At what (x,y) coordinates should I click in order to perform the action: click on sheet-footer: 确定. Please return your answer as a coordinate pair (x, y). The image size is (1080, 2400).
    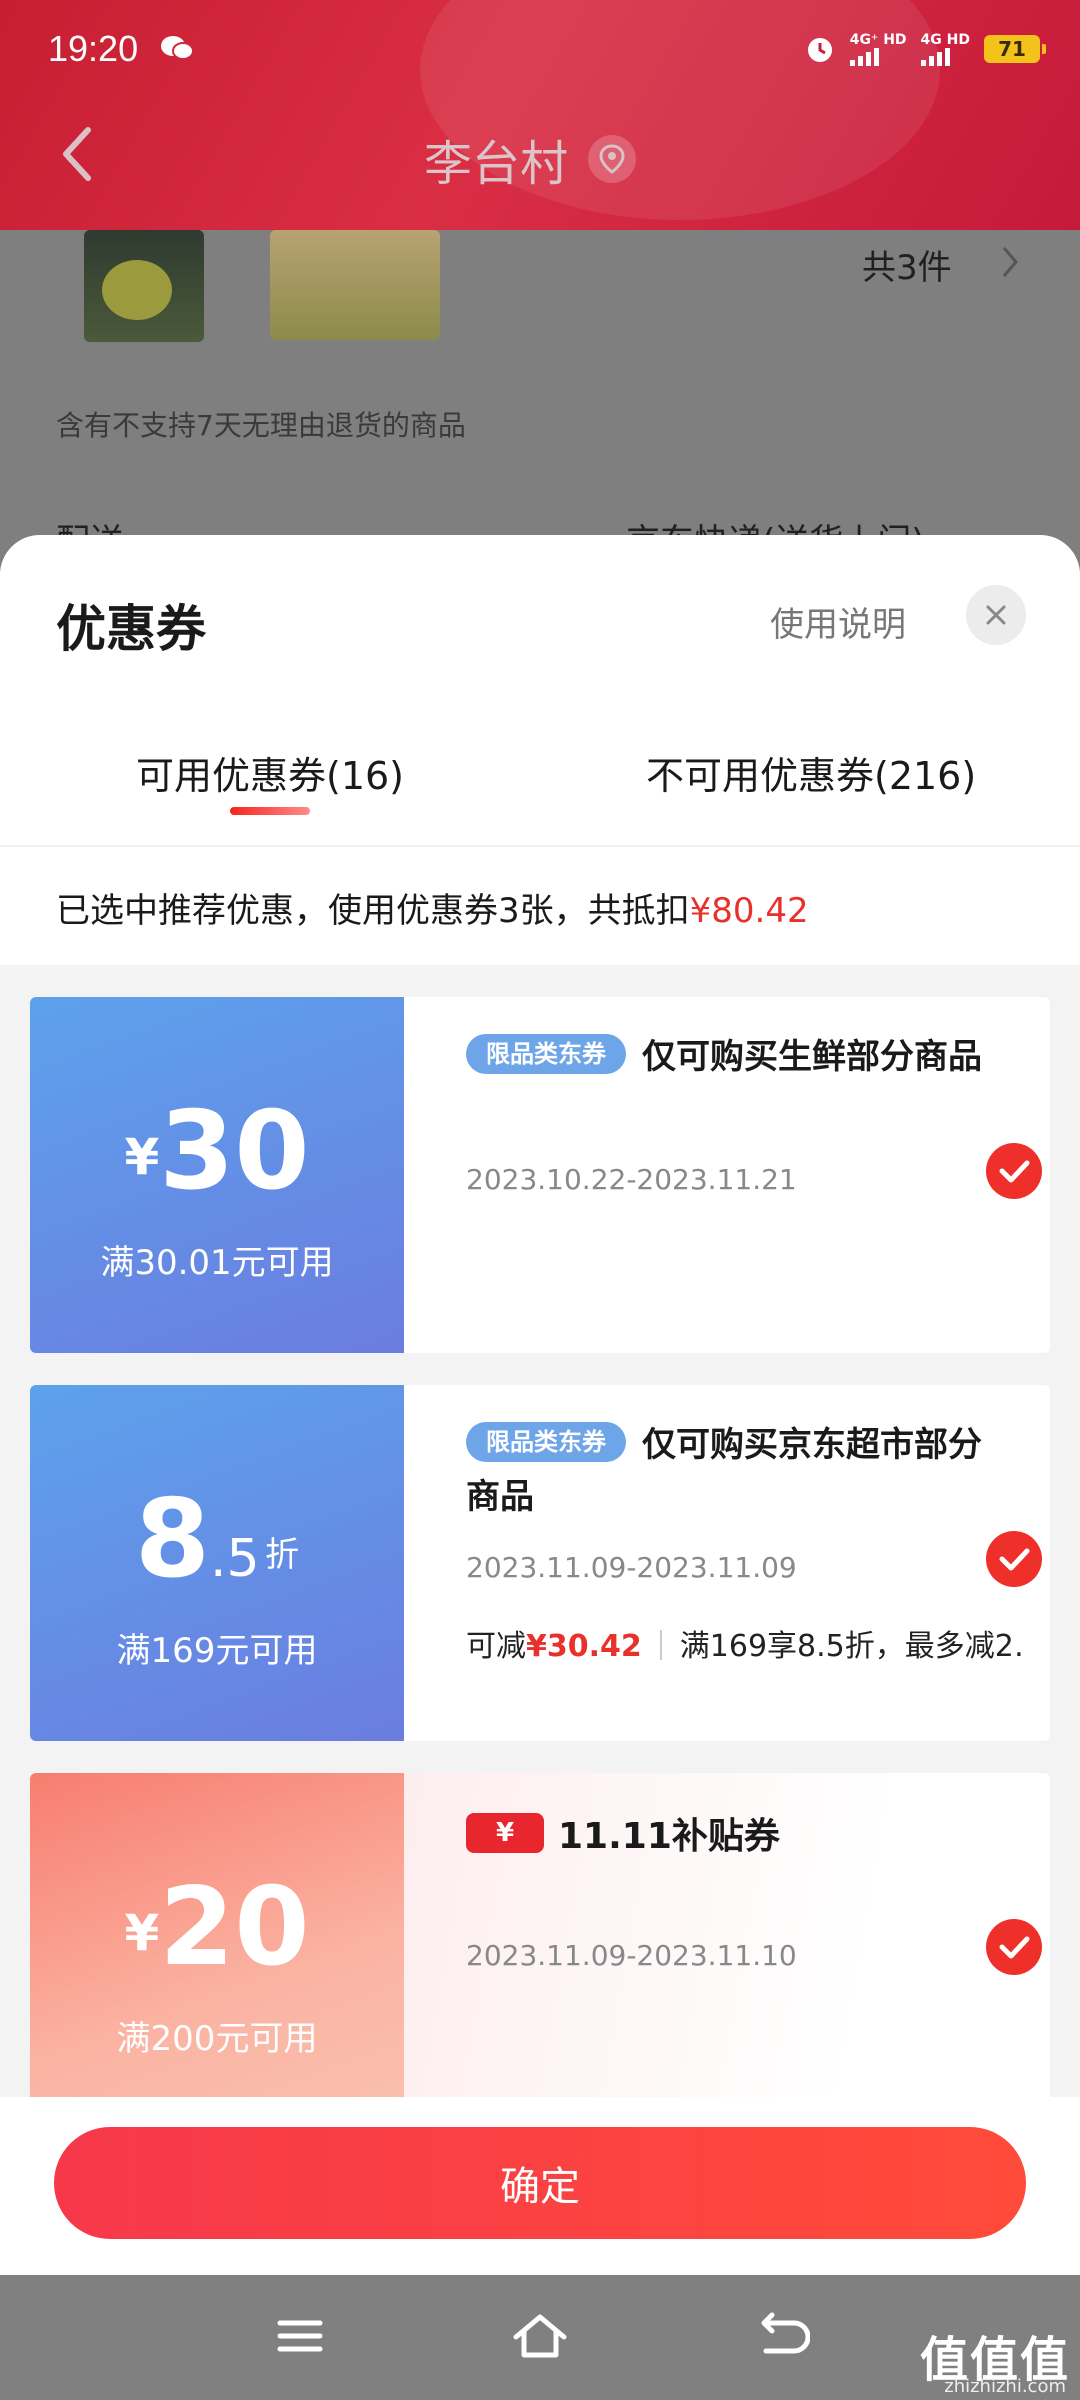
    Looking at the image, I should click on (540, 2186).